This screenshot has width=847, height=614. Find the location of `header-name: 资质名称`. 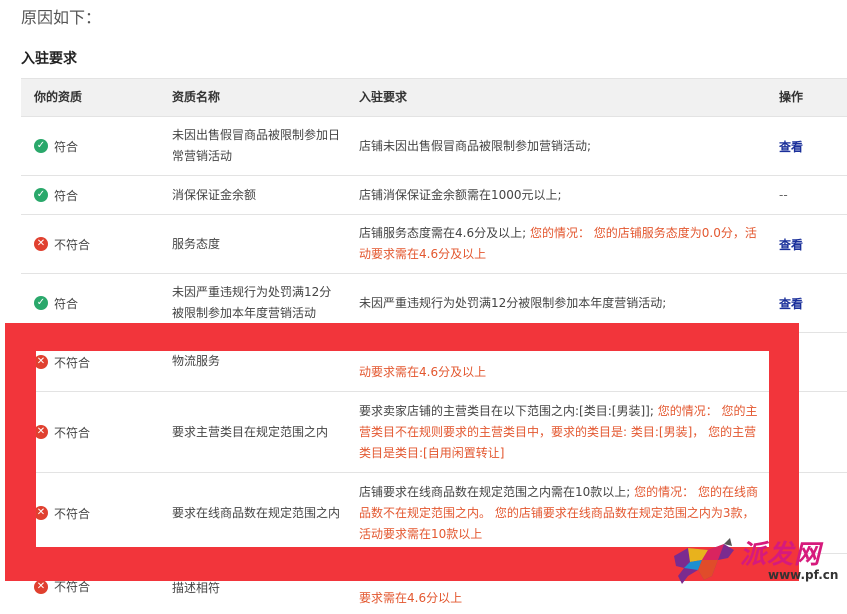

header-name: 资质名称 is located at coordinates (196, 97).